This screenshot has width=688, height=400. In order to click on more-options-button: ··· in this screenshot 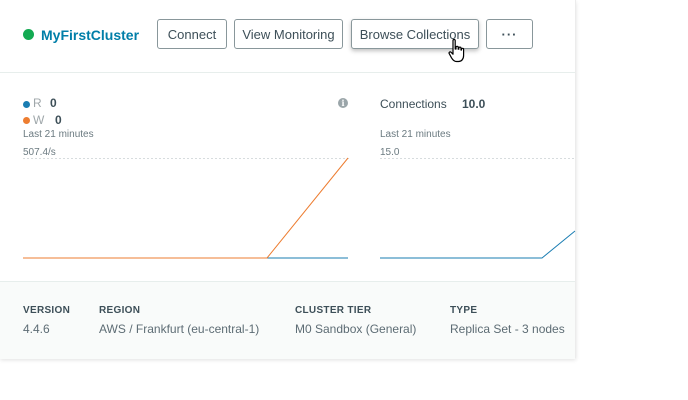, I will do `click(509, 34)`.